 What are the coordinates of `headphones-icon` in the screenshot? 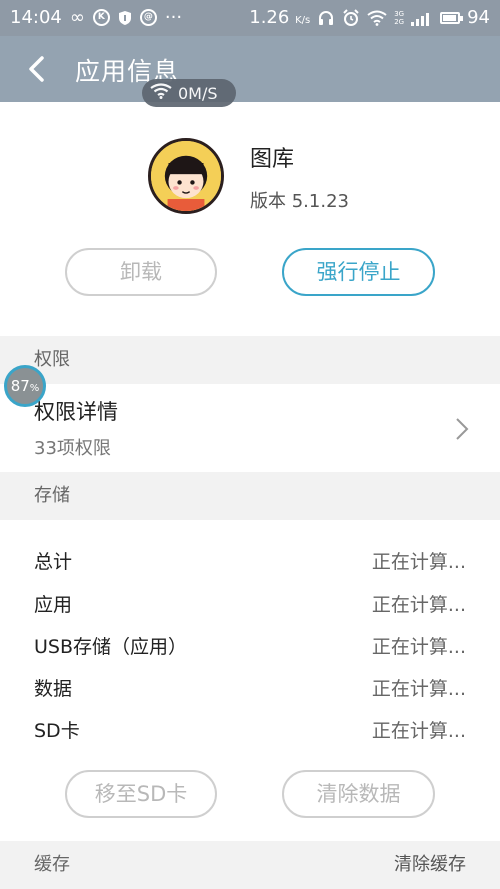 It's located at (326, 18).